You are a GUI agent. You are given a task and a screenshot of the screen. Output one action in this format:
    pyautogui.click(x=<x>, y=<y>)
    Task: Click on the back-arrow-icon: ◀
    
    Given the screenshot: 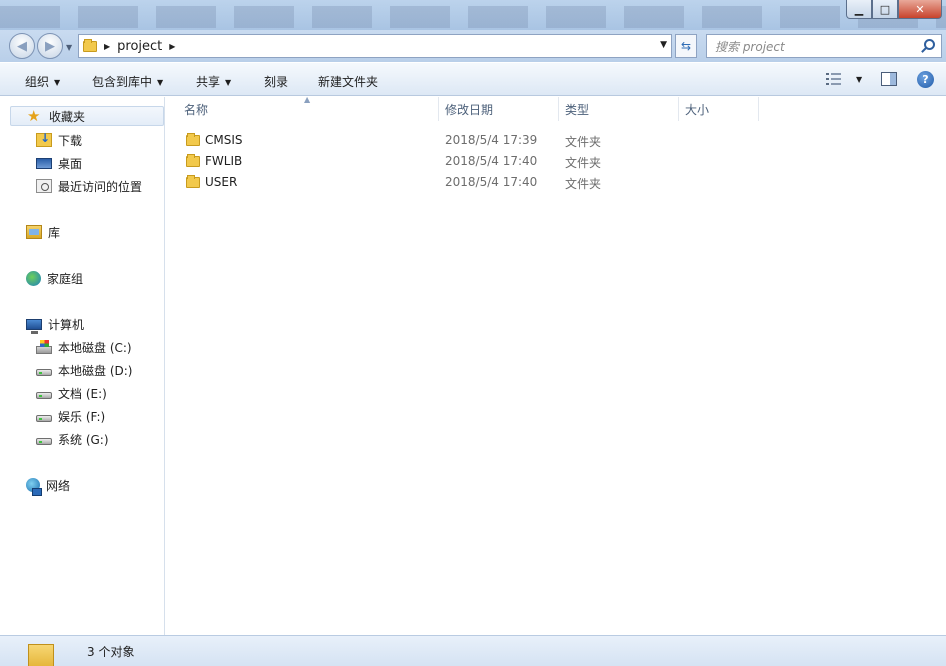 What is the action you would take?
    pyautogui.click(x=22, y=46)
    